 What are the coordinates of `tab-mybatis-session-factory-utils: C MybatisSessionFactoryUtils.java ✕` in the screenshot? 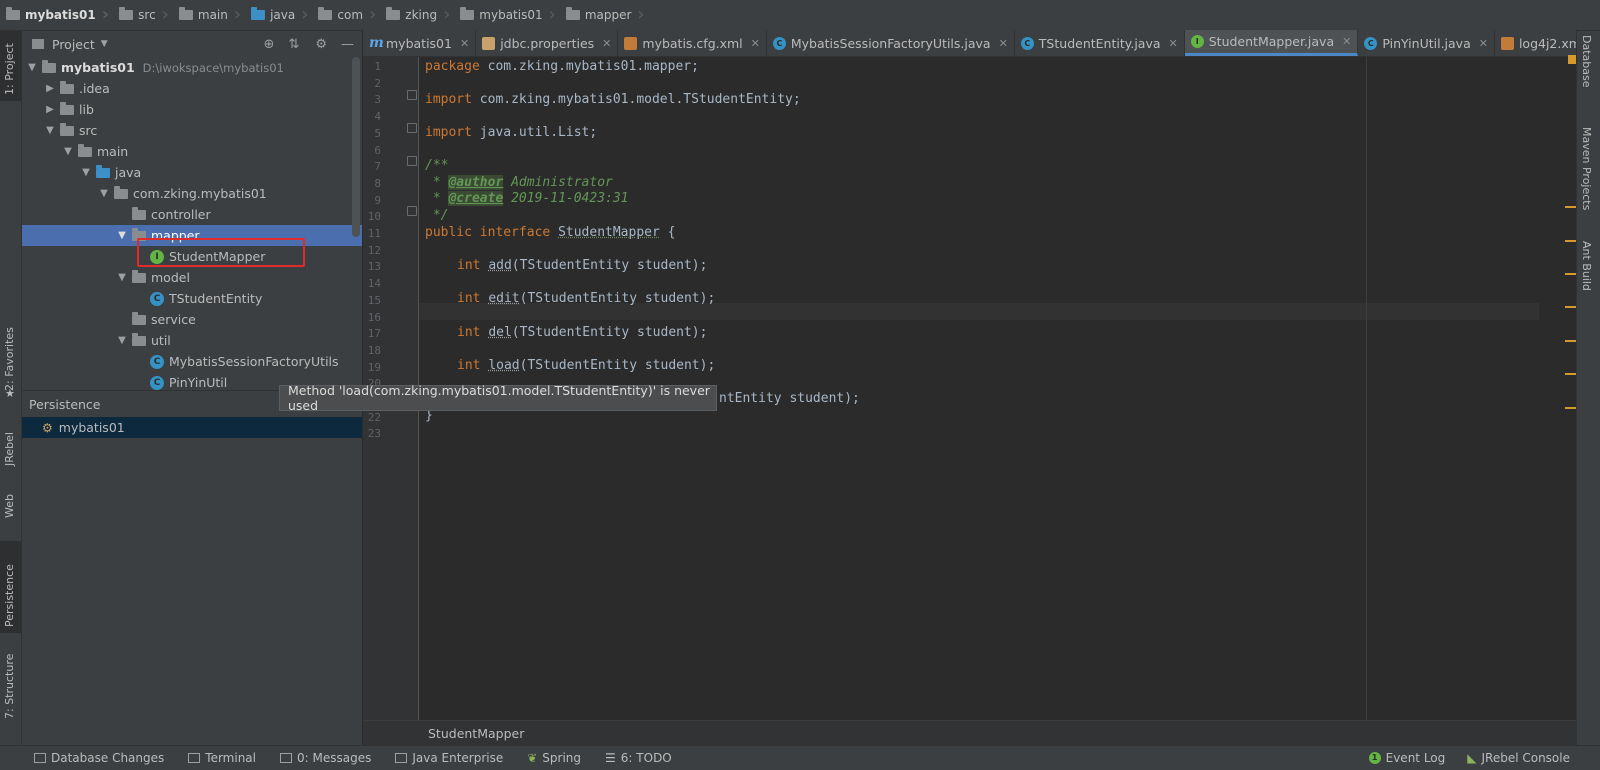 It's located at (891, 43).